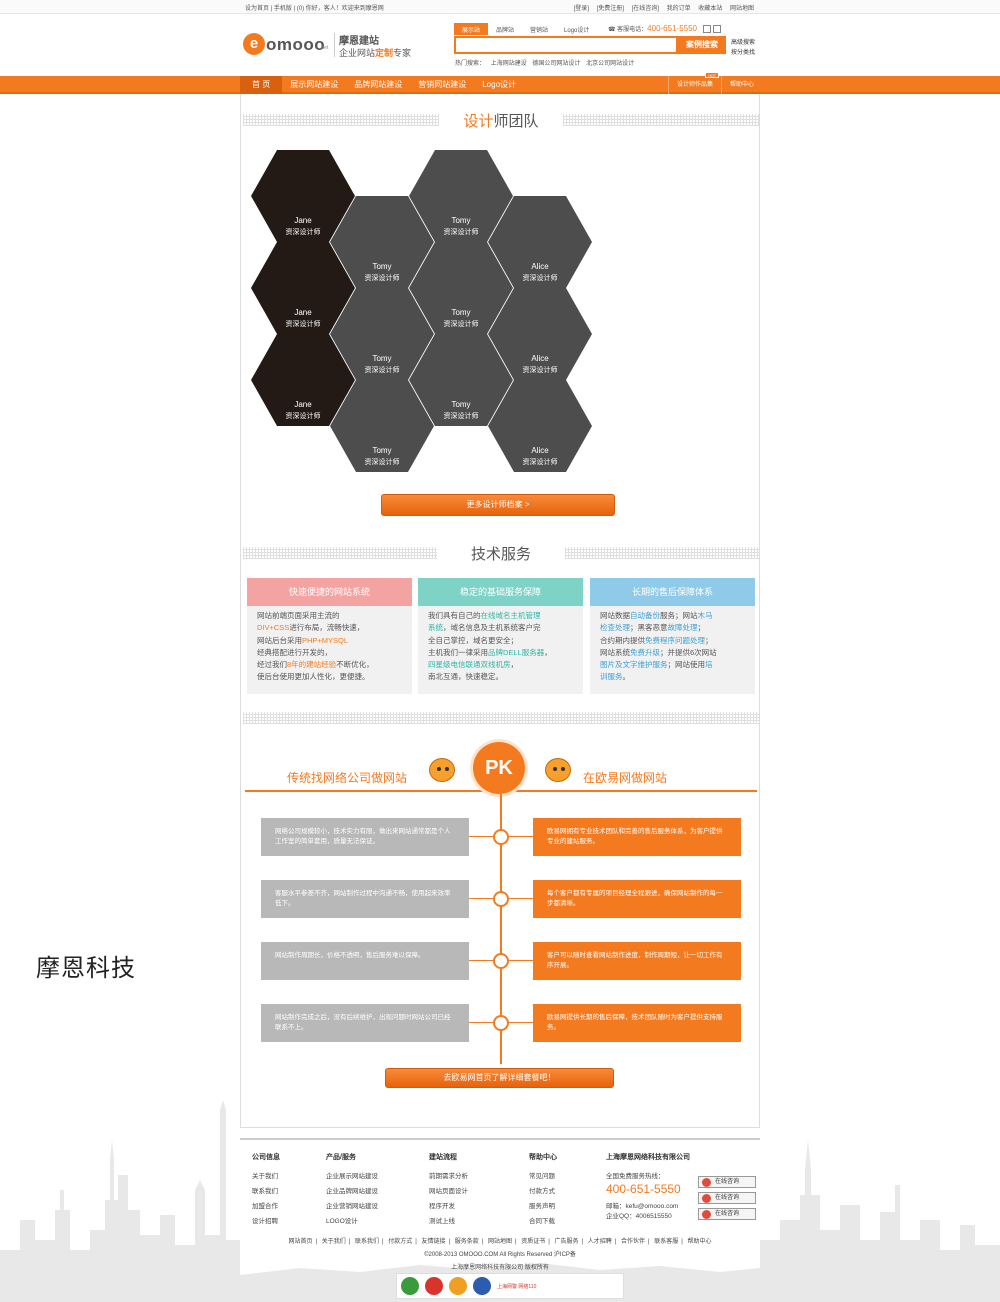 Image resolution: width=1000 pixels, height=1302 pixels. What do you see at coordinates (295, 45) in the screenshot?
I see `logo-wordmark: omooo` at bounding box center [295, 45].